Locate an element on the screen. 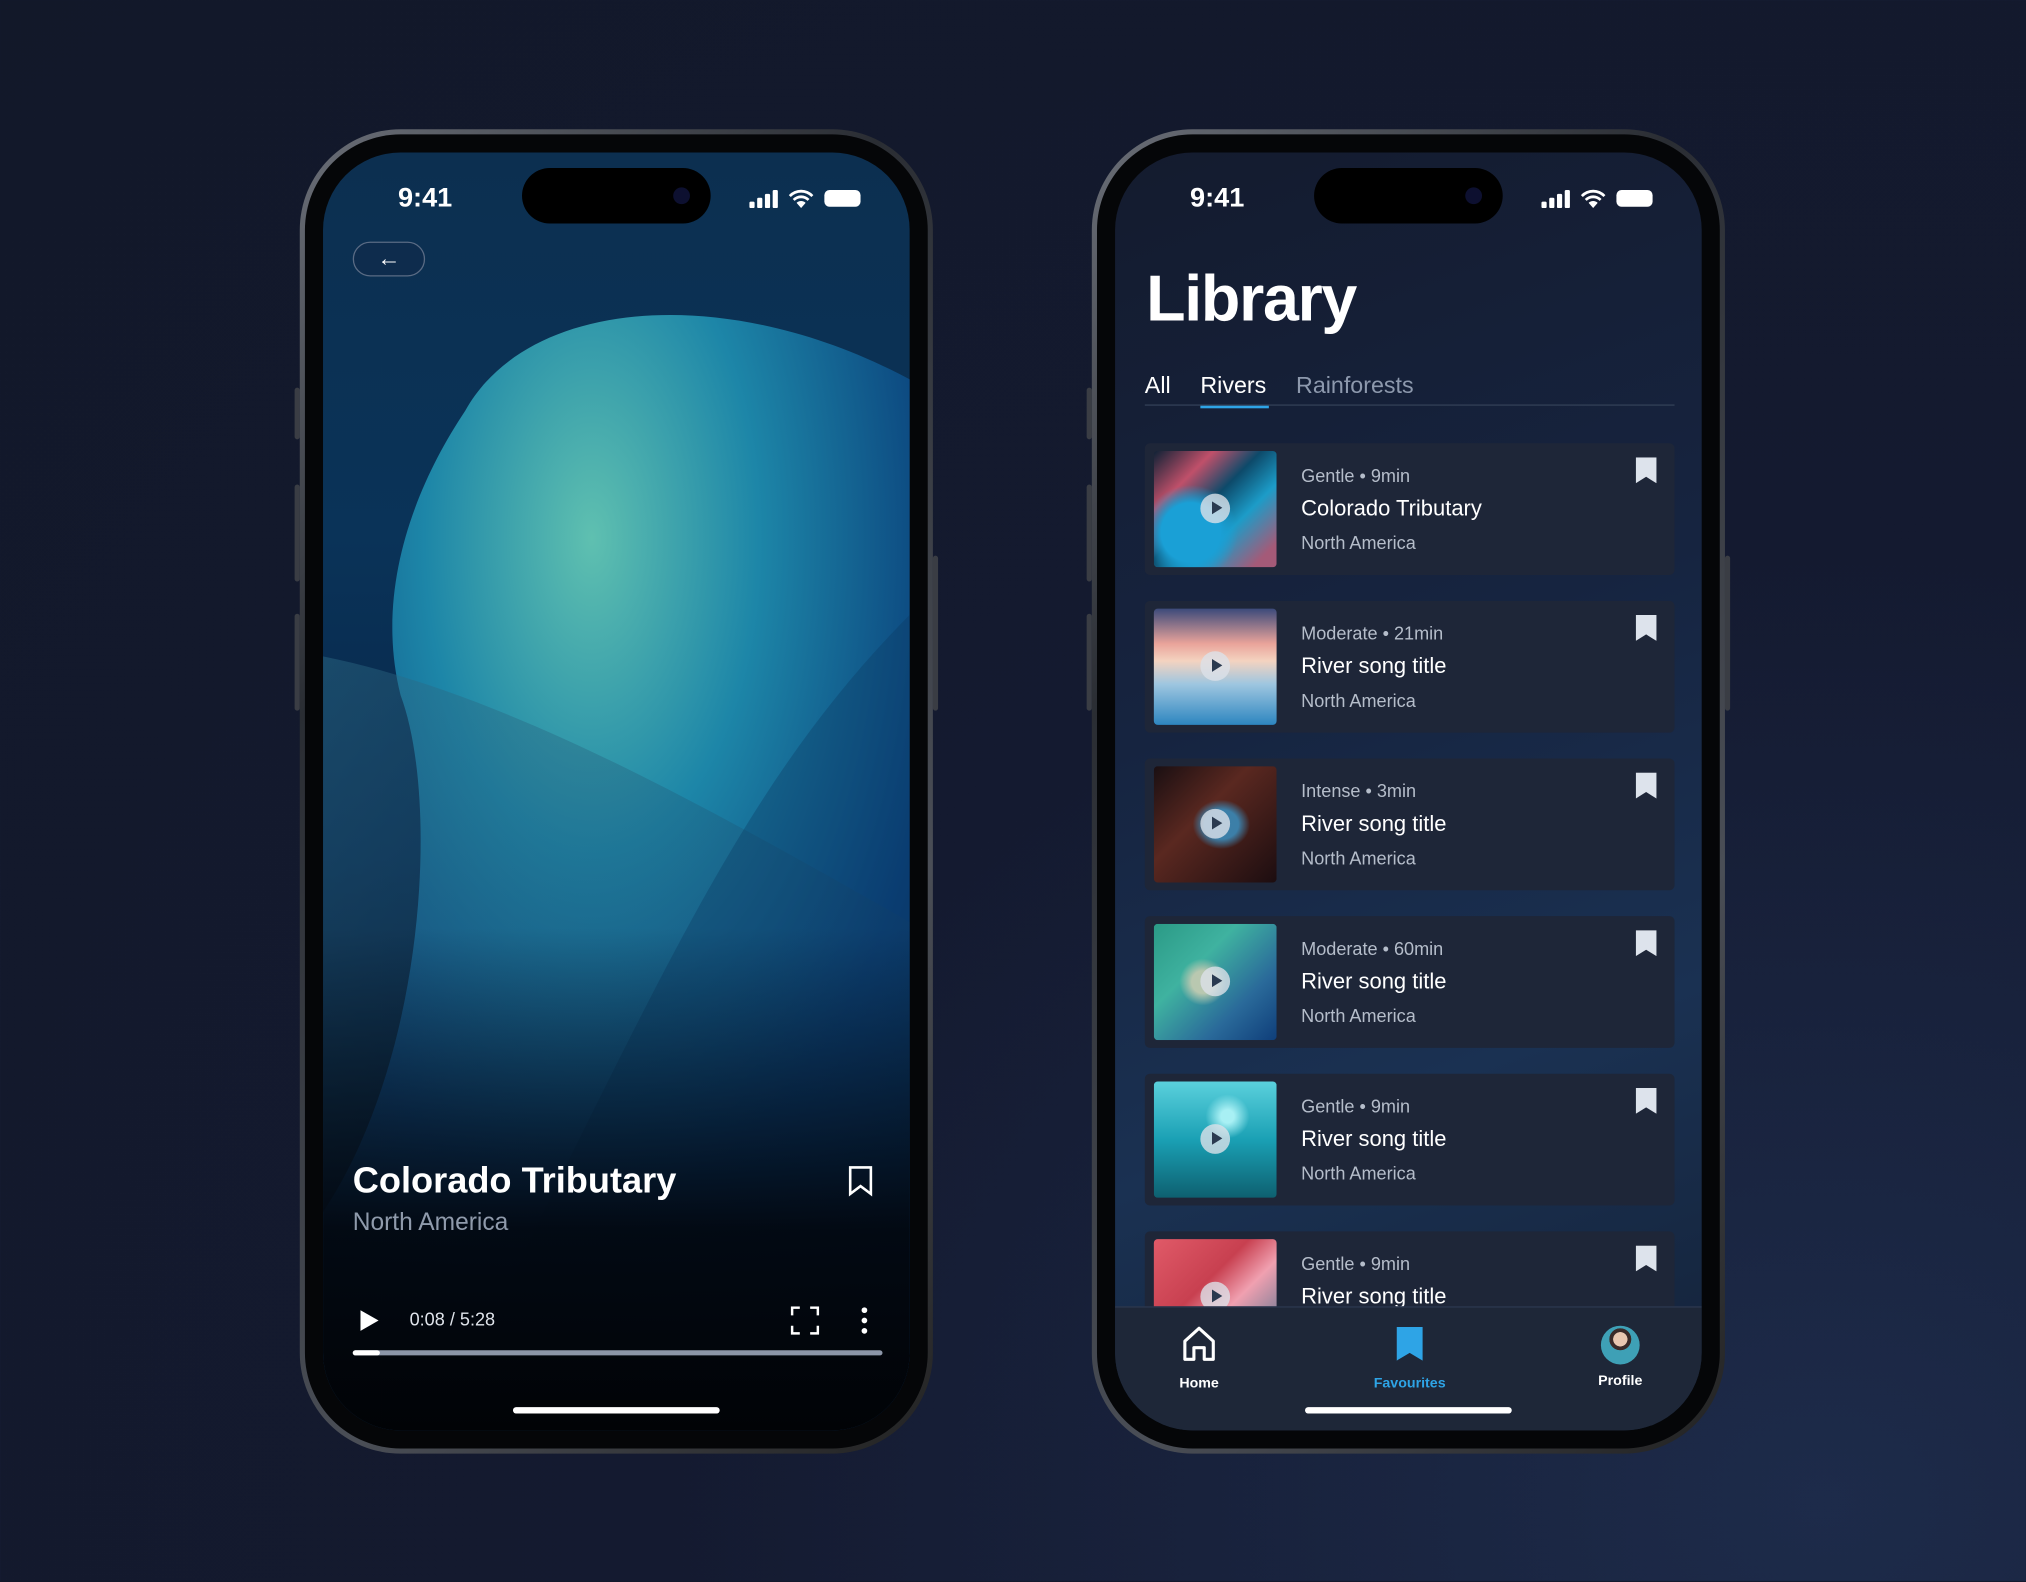 The height and width of the screenshot is (1582, 2026). category-tabs: All Rivers Rainforests is located at coordinates (1409, 390).